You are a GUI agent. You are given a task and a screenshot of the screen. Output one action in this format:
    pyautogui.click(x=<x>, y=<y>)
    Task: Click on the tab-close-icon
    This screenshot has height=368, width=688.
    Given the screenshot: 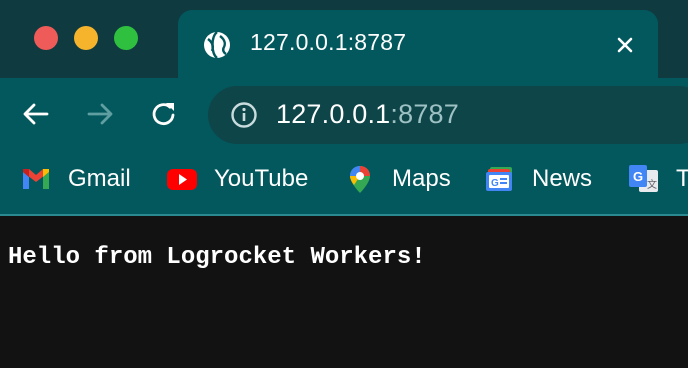 What is the action you would take?
    pyautogui.click(x=625, y=45)
    